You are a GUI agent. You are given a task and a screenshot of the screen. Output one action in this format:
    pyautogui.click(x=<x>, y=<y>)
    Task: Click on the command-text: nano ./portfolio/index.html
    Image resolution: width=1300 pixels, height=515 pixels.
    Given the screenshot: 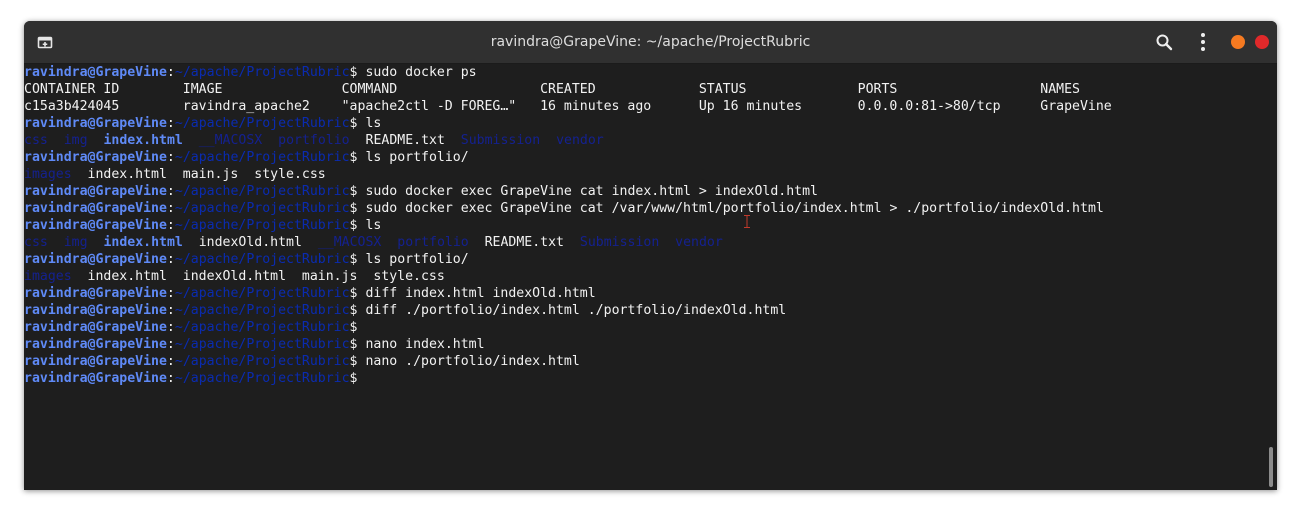 What is the action you would take?
    pyautogui.click(x=468, y=361)
    